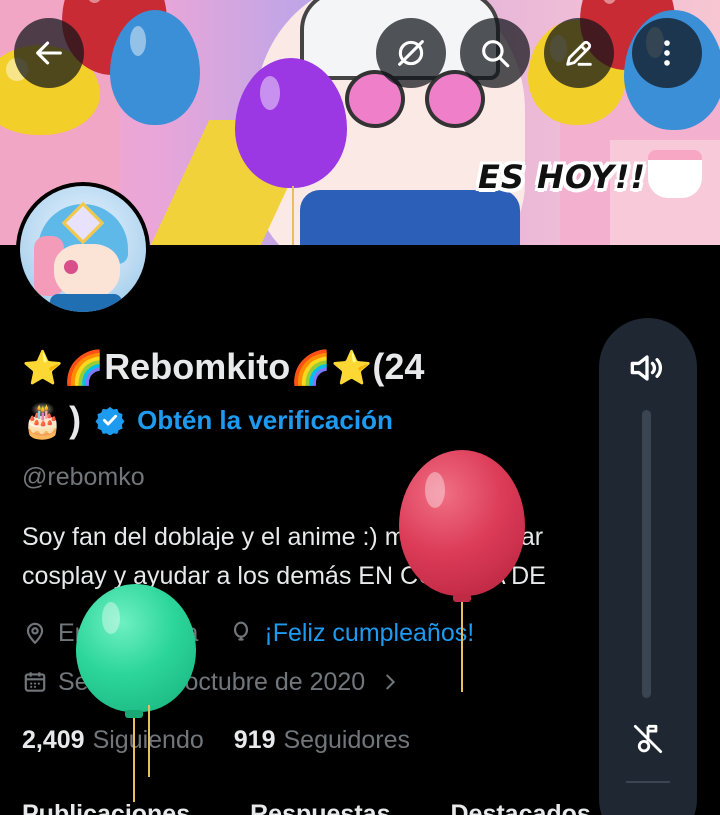 The height and width of the screenshot is (815, 720). I want to click on avatar-face, so click(87, 272).